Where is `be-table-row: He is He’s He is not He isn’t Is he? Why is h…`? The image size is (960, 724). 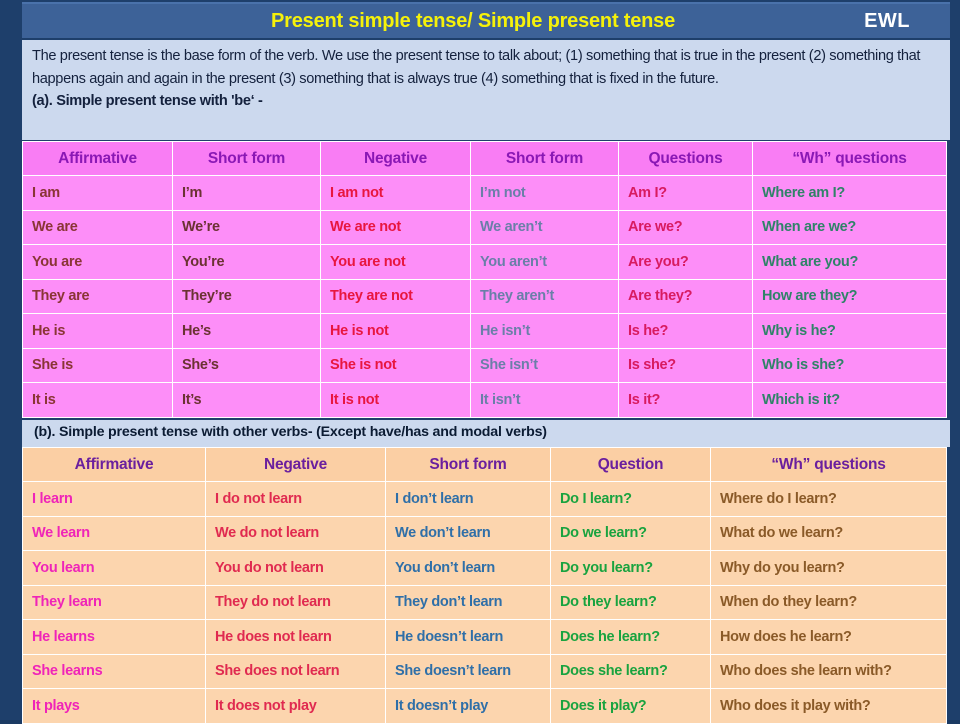
be-table-row: He is He’s He is not He isn’t Is he? Why is h… is located at coordinates (484, 331).